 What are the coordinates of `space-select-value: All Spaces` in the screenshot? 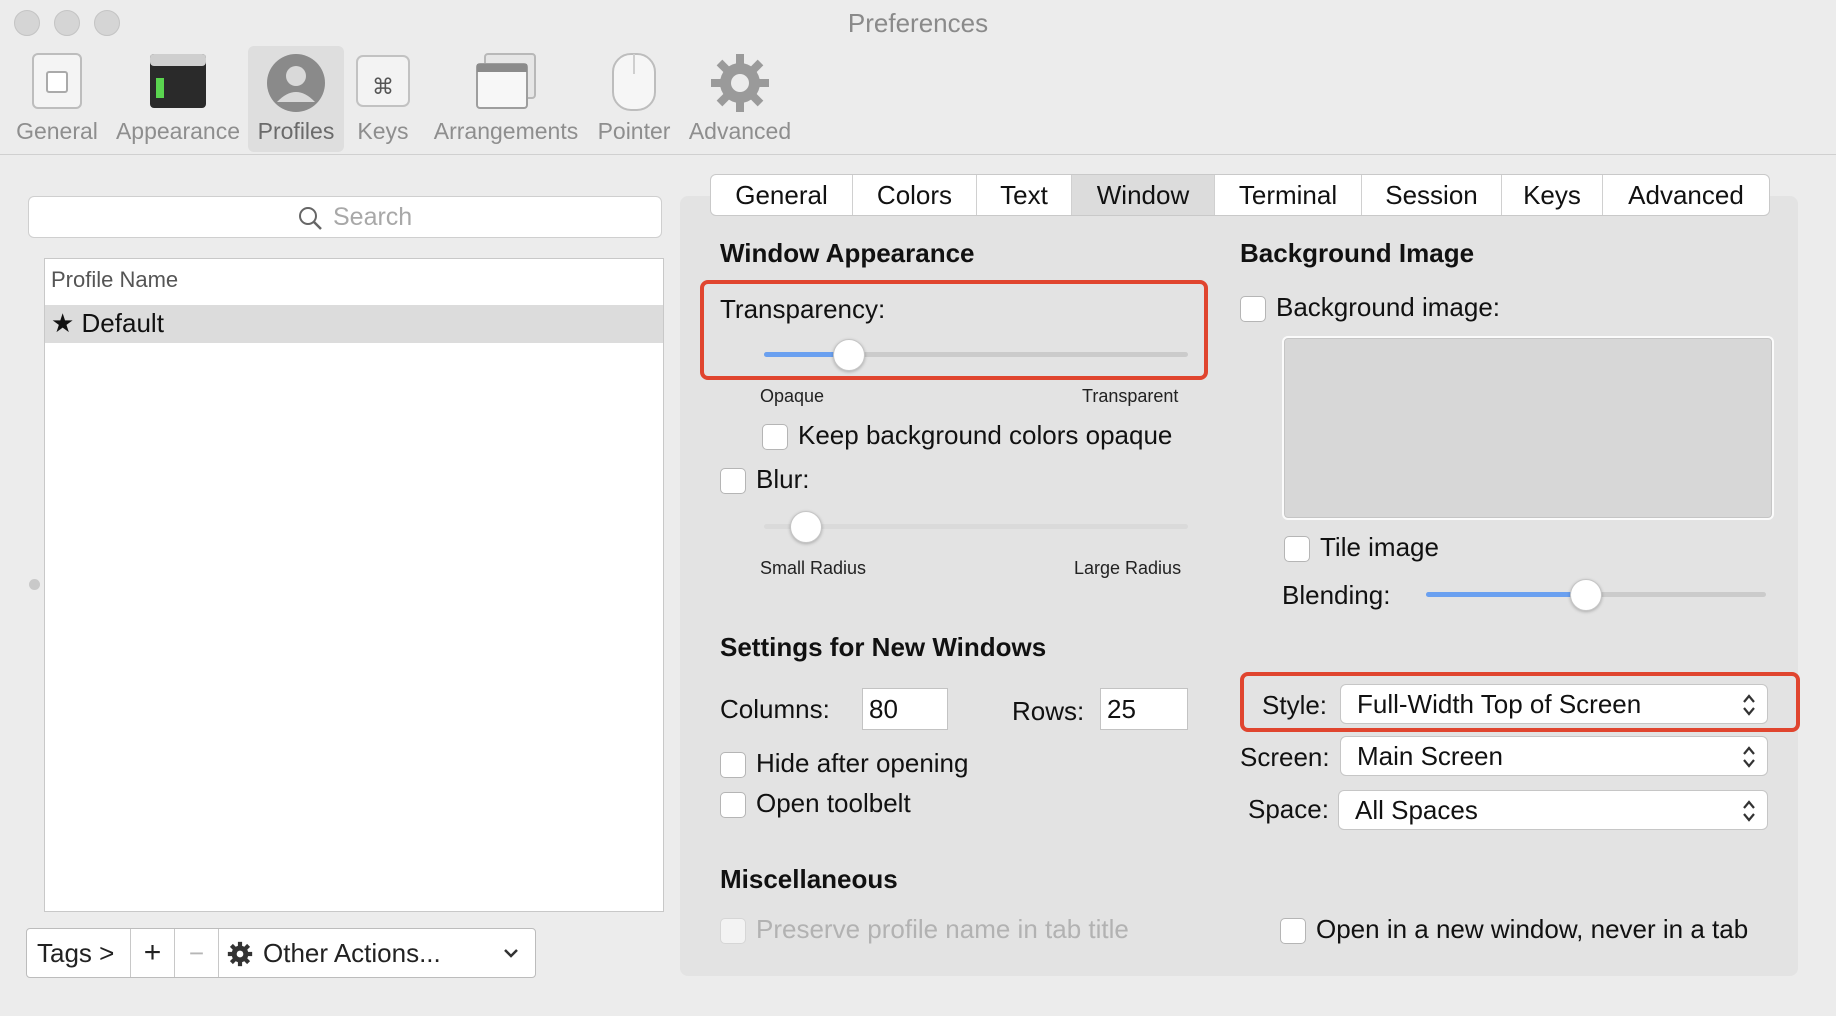 It's located at (1416, 810).